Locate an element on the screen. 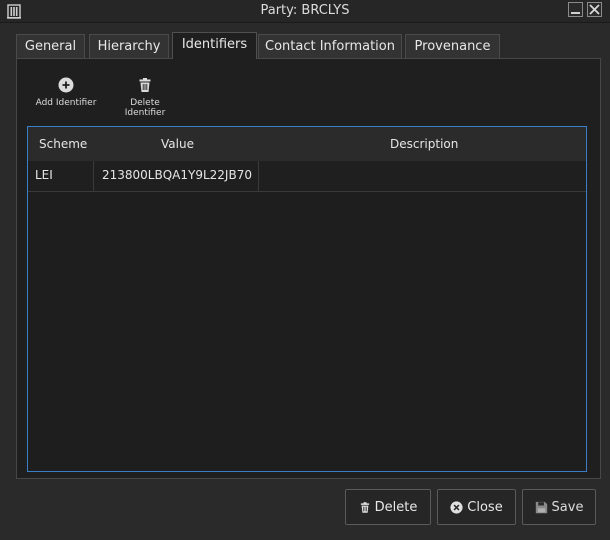 The height and width of the screenshot is (540, 610). tab-contact-information: Contact Information is located at coordinates (330, 46).